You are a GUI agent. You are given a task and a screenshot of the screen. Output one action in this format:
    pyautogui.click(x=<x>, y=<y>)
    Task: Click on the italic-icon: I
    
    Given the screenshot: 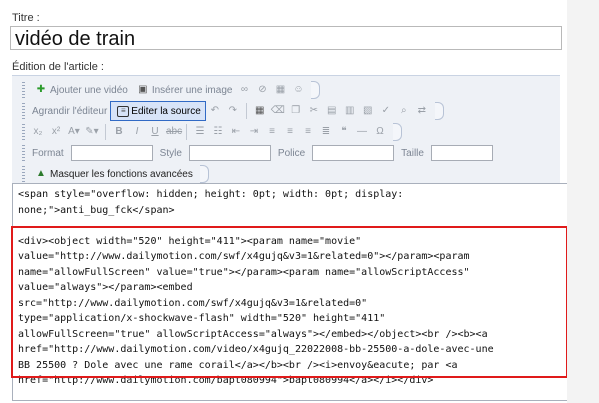 What is the action you would take?
    pyautogui.click(x=137, y=132)
    